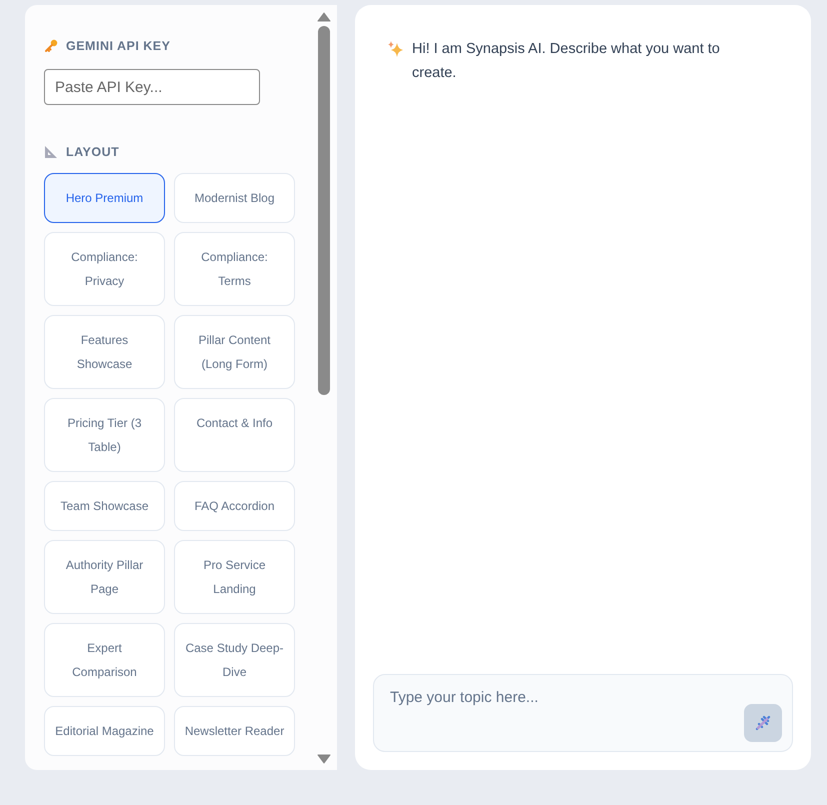 The image size is (827, 805). I want to click on layout-option: Hero Premium, so click(104, 198).